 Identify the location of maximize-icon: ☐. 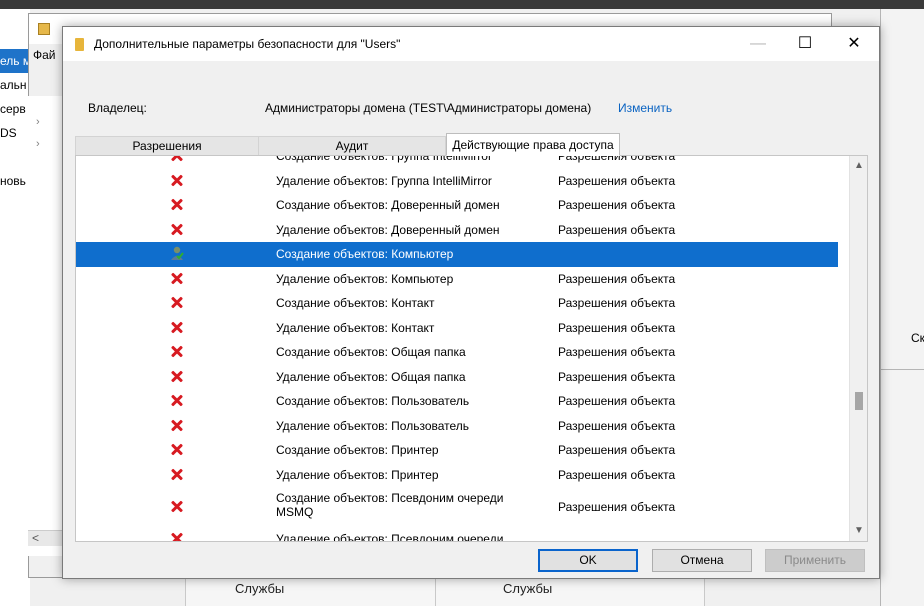
(805, 43).